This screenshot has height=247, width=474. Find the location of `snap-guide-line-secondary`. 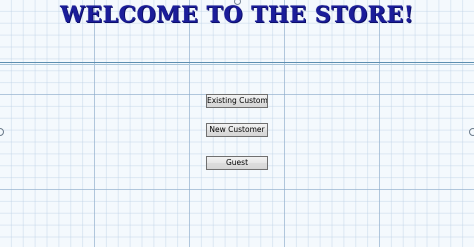

snap-guide-line-secondary is located at coordinates (237, 64).